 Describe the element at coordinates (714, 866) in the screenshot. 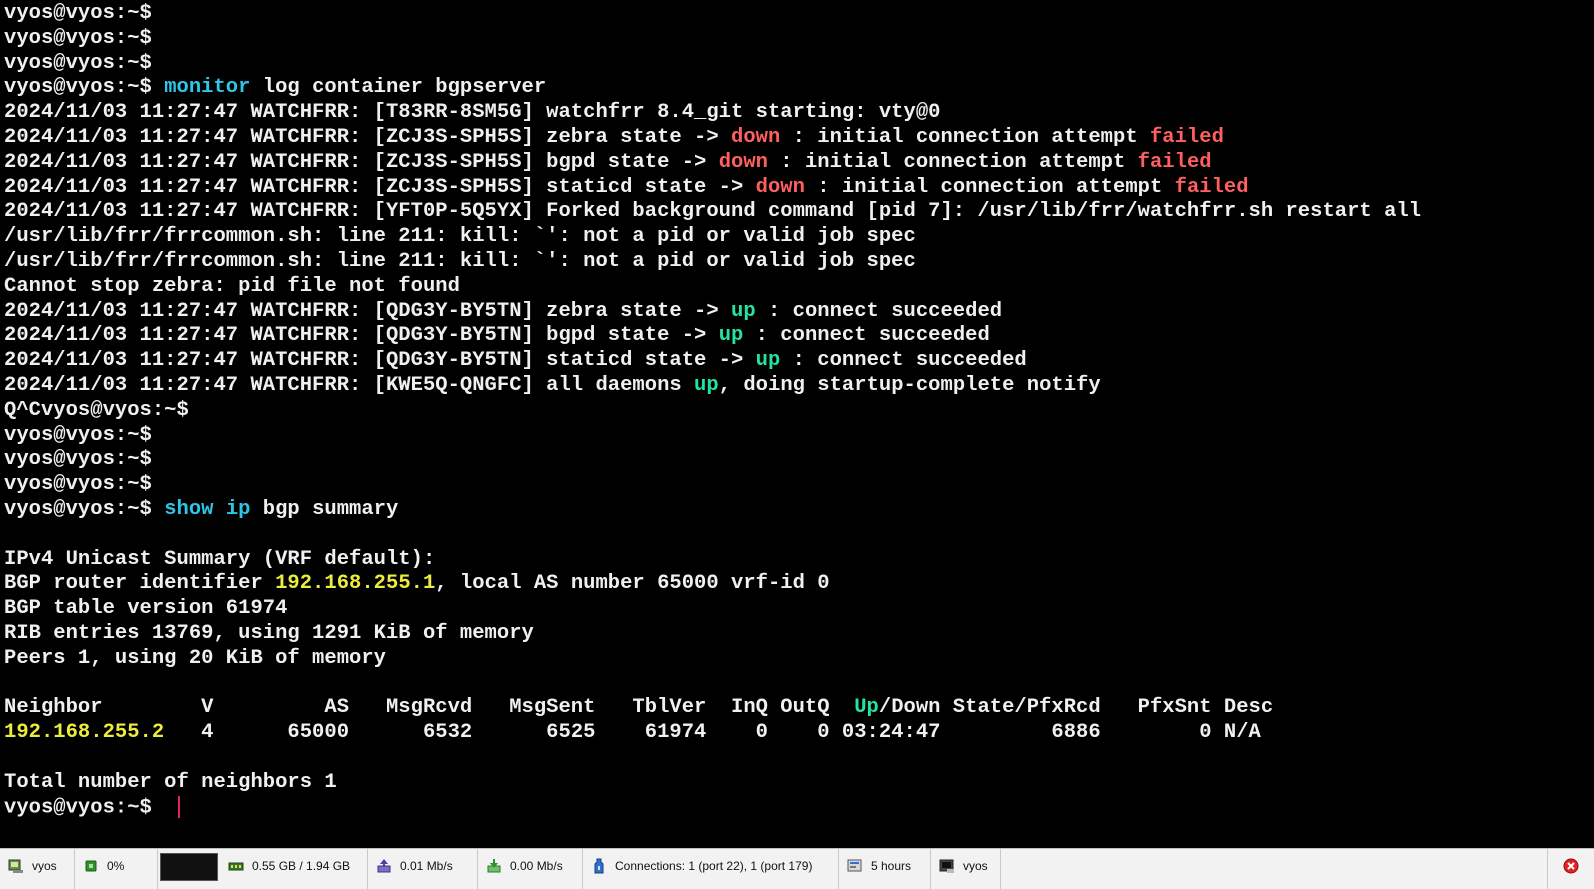

I see `status-connections-label: Connections: 1 (port 22), 1 (port 179)` at that location.